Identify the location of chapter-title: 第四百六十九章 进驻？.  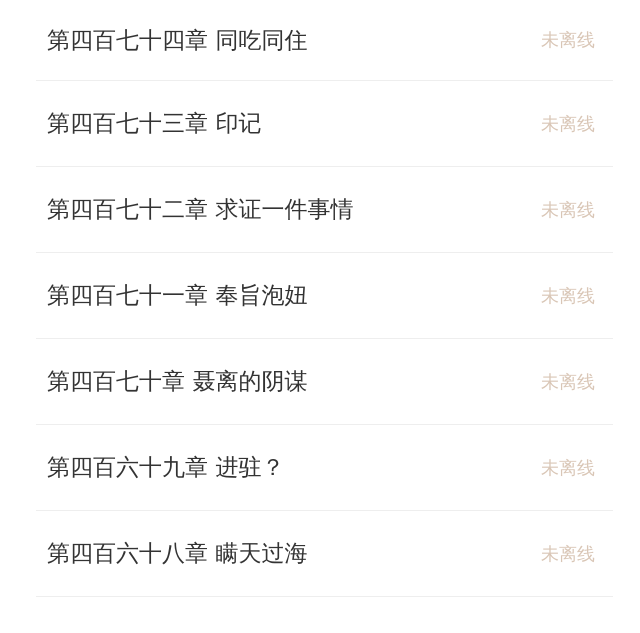
(165, 467).